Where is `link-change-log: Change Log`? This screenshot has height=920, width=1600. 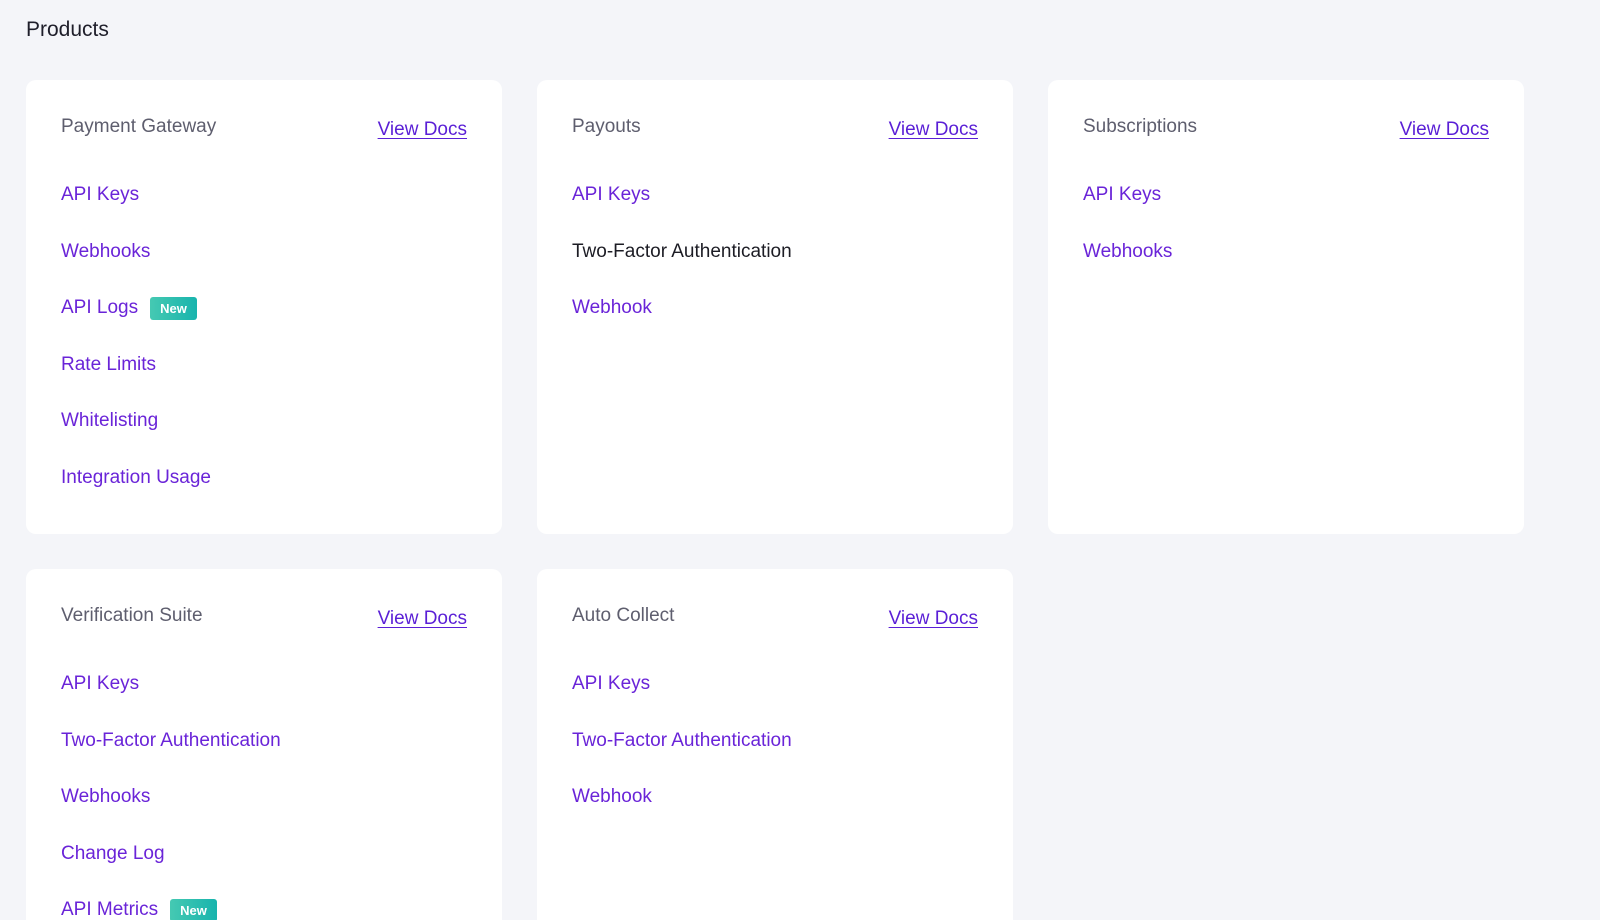 link-change-log: Change Log is located at coordinates (171, 871).